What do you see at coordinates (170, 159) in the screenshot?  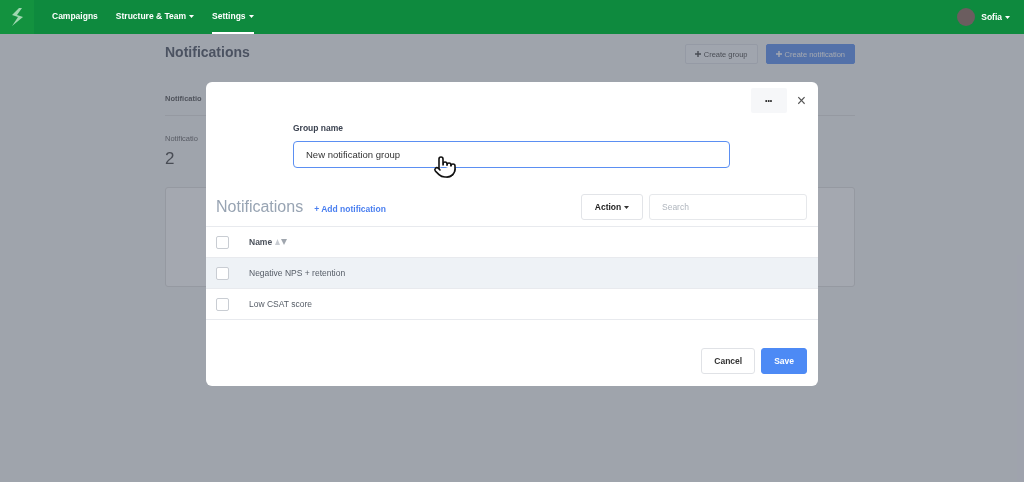 I see `count-value: 2` at bounding box center [170, 159].